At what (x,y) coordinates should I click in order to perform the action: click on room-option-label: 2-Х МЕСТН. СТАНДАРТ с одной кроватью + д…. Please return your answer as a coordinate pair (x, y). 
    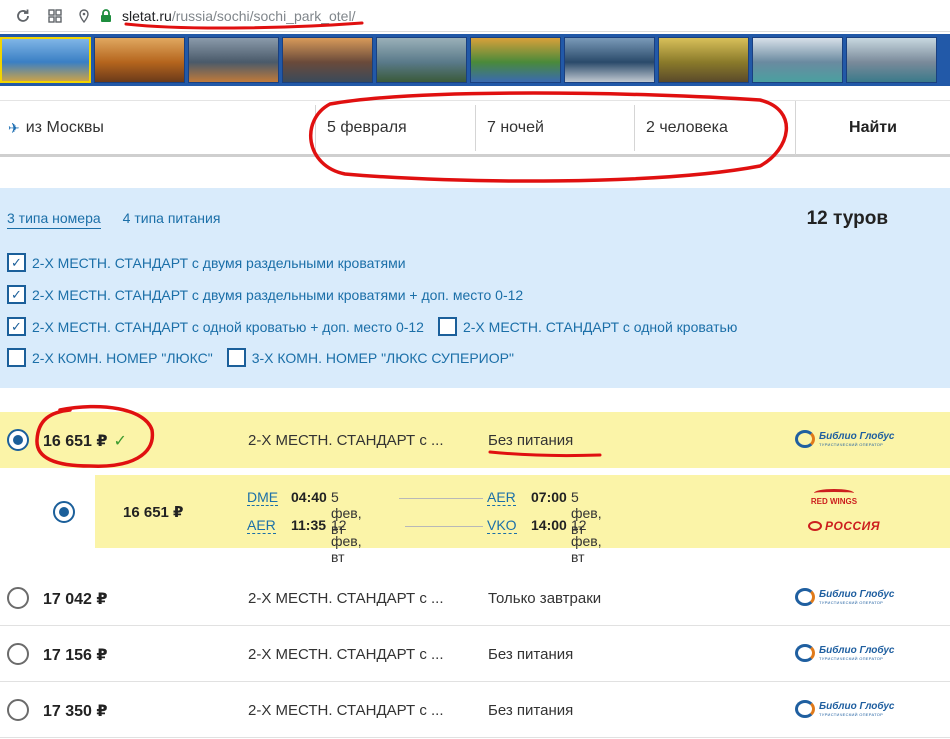
    Looking at the image, I should click on (228, 326).